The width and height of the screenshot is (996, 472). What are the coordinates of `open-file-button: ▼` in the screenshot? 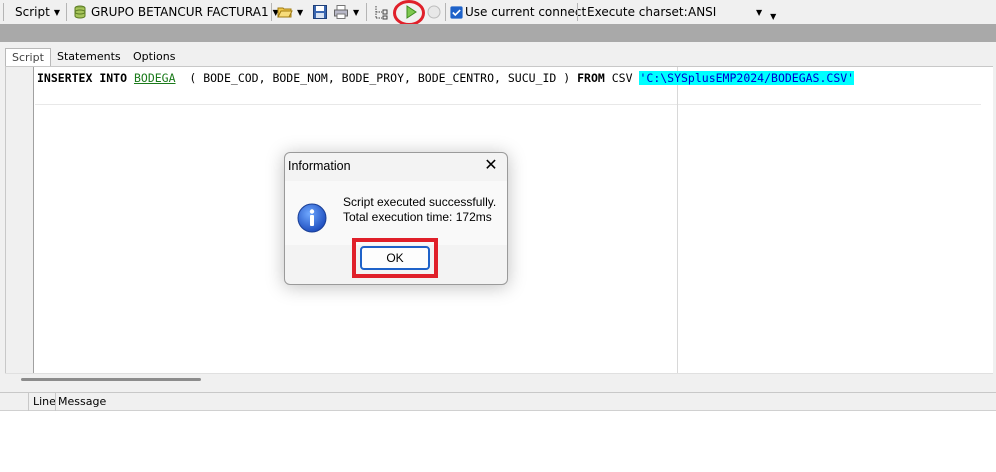 It's located at (290, 12).